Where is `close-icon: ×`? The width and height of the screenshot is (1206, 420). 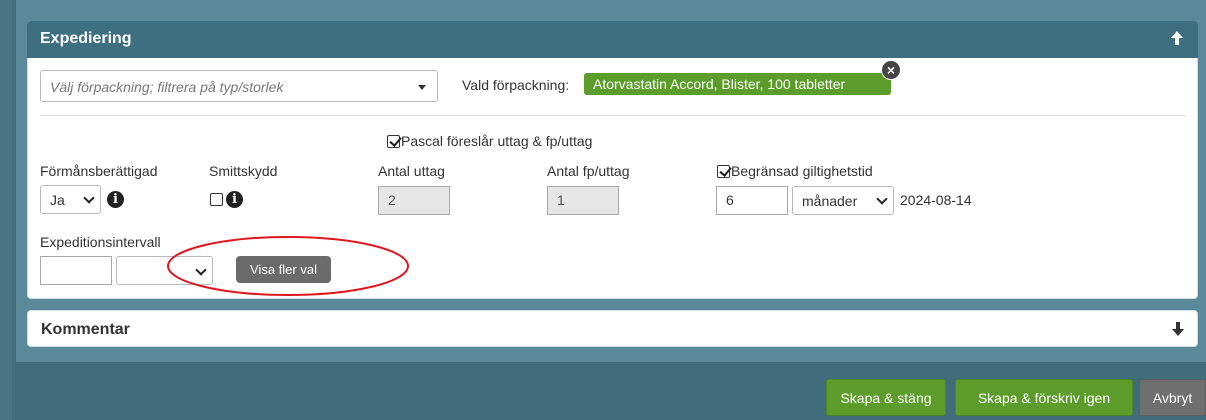
close-icon: × is located at coordinates (891, 70).